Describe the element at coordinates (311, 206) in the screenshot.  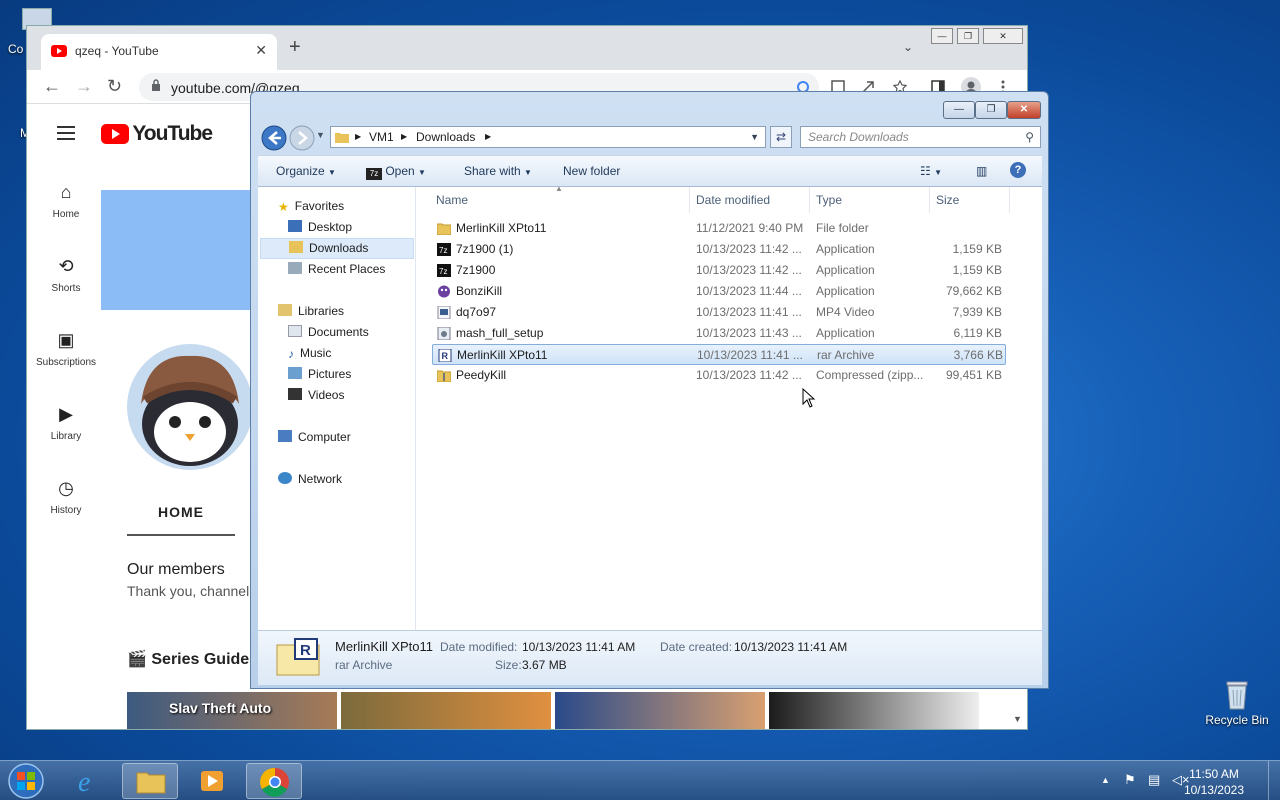
I see `nav-favorites: ★ Favorites` at that location.